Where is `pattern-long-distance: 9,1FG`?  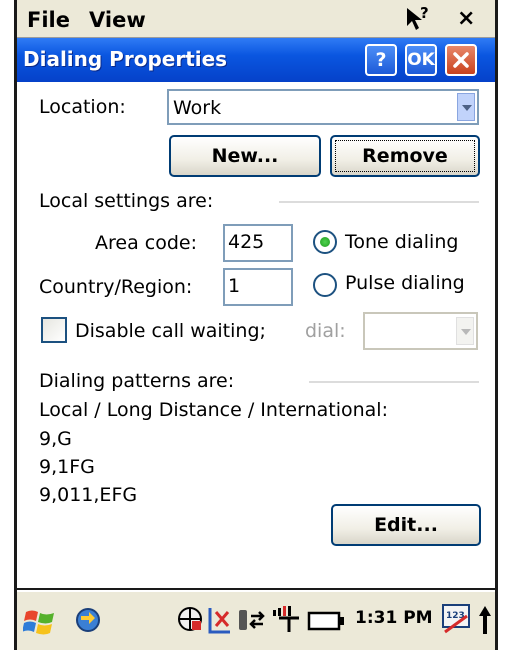
pattern-long-distance: 9,1FG is located at coordinates (67, 467).